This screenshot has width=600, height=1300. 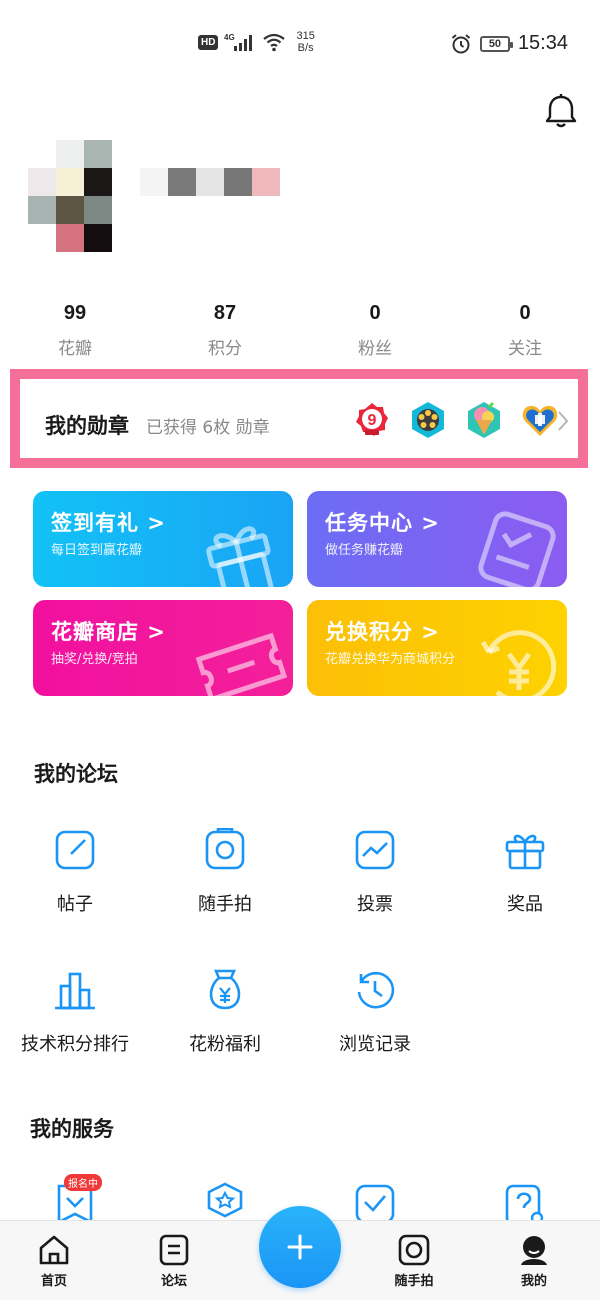 What do you see at coordinates (72, 1129) in the screenshot?
I see `services-section-title: 我的服务` at bounding box center [72, 1129].